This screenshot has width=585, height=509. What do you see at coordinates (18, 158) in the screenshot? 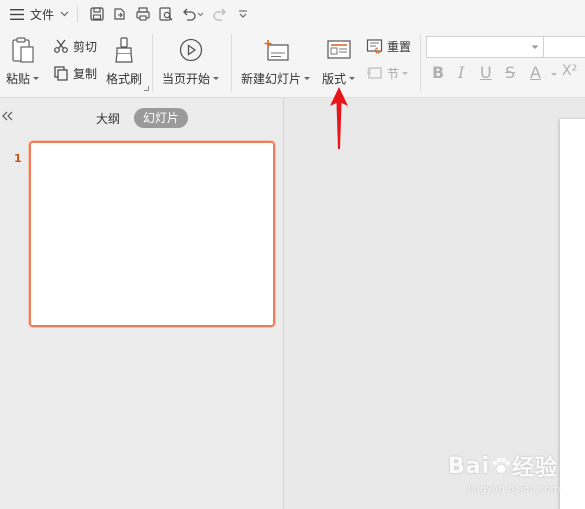
I see `slide-number: 1` at bounding box center [18, 158].